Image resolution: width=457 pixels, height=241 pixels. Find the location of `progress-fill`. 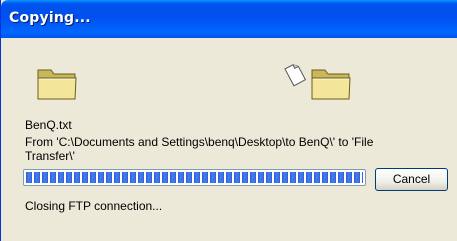

progress-fill is located at coordinates (194, 177).